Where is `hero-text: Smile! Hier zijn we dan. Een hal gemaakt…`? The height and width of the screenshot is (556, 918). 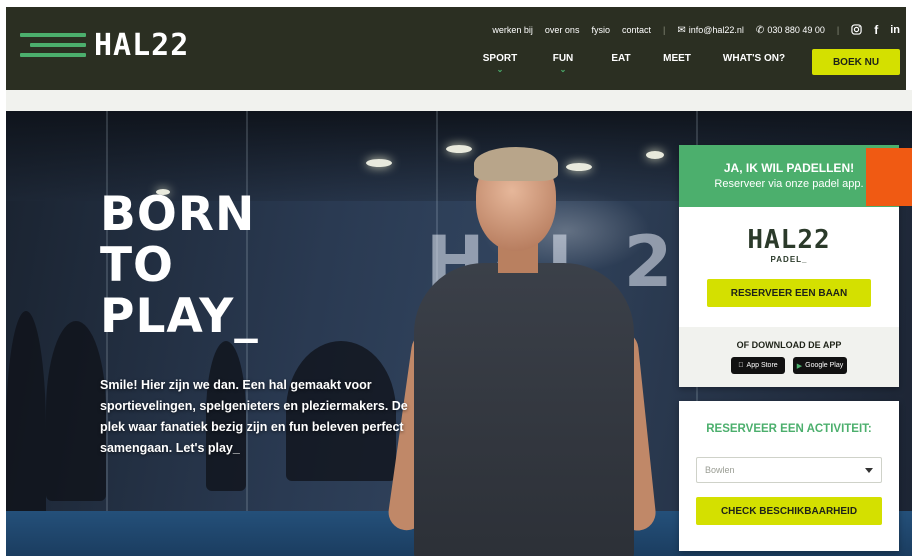 hero-text: Smile! Hier zijn we dan. Een hal gemaakt… is located at coordinates (254, 416).